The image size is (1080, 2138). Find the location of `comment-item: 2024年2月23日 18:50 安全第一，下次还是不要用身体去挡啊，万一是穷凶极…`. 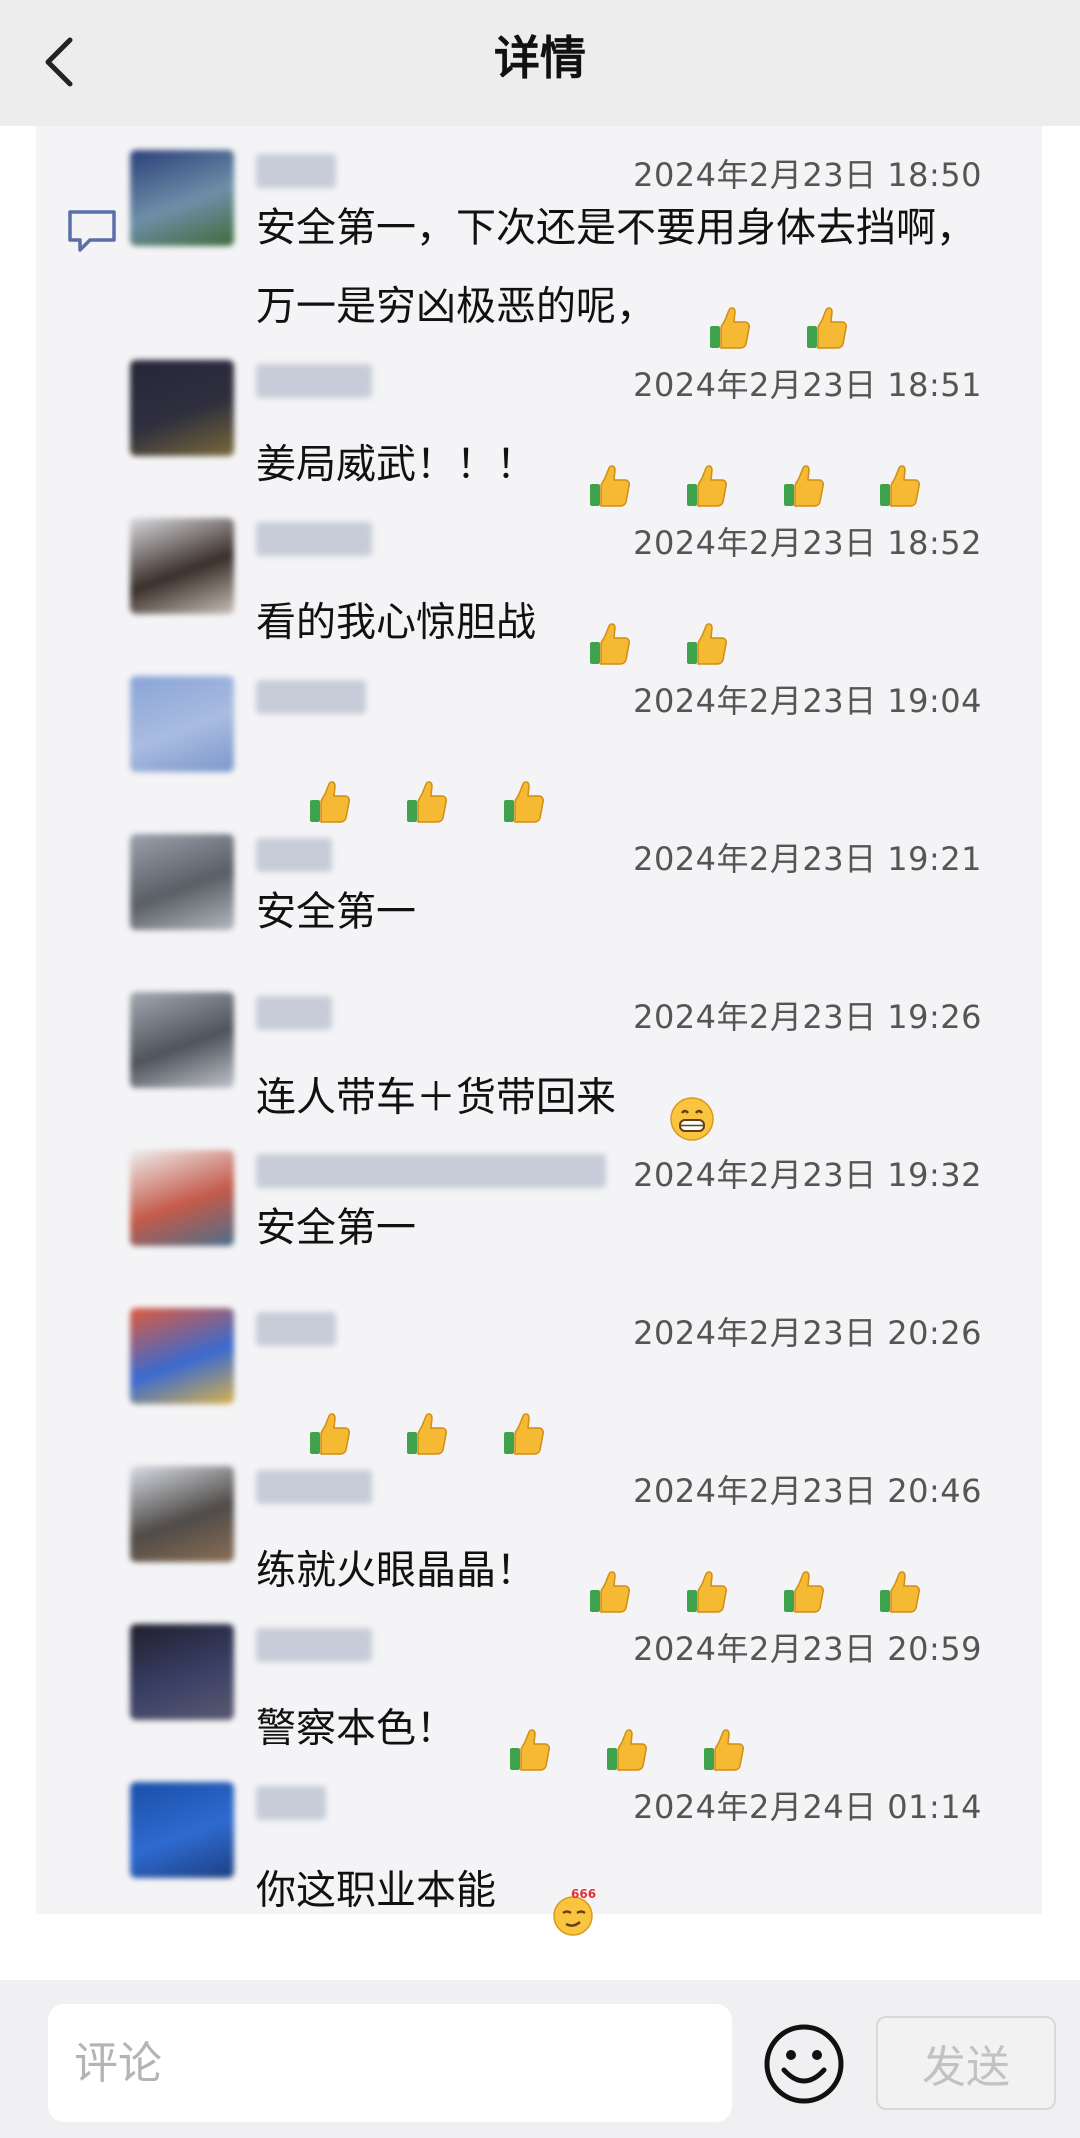

comment-item: 2024年2月23日 18:50 安全第一，下次还是不要用身体去挡啊，万一是穷凶极… is located at coordinates (539, 249).